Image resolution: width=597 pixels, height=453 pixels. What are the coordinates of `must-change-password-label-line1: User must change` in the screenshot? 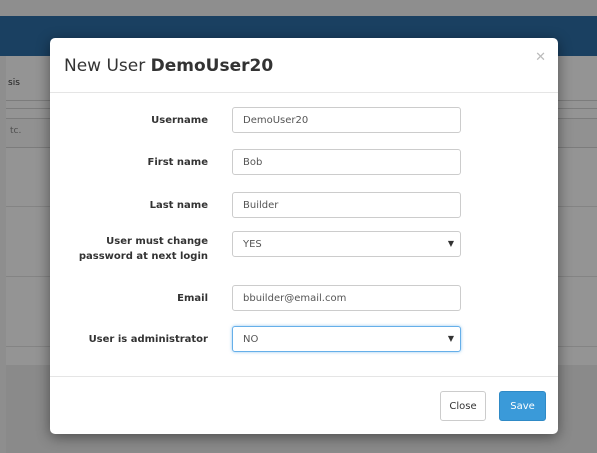 It's located at (157, 241).